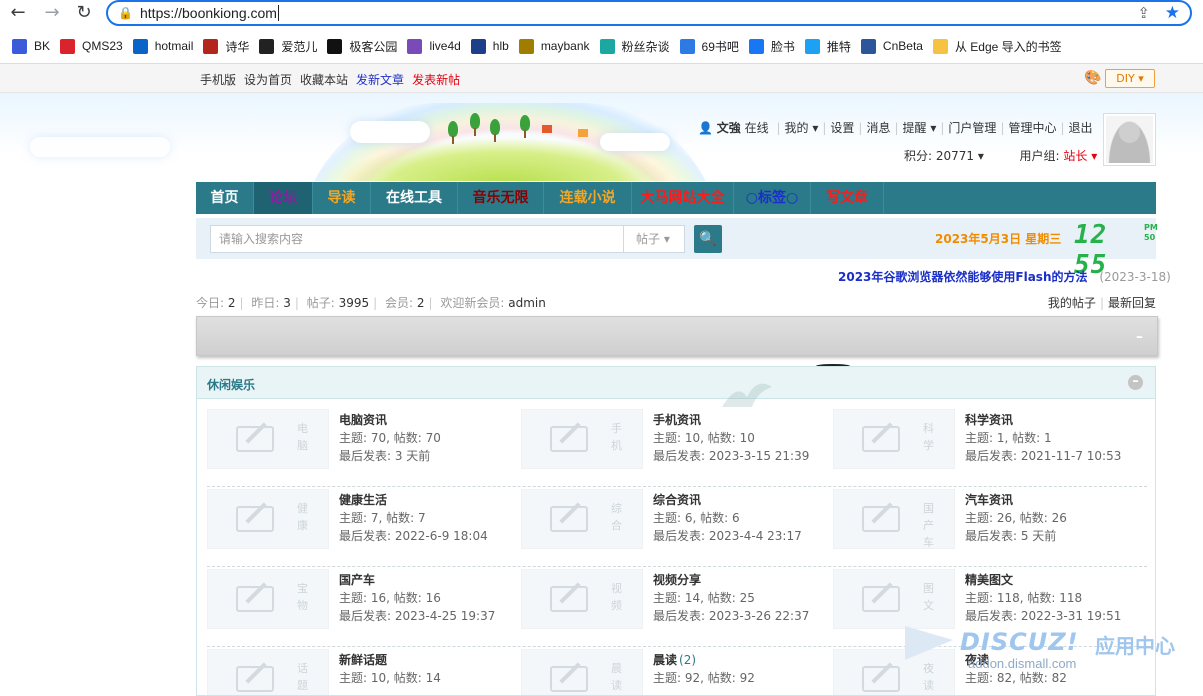 The width and height of the screenshot is (1203, 696). Describe the element at coordinates (920, 128) in the screenshot. I see `user-menu-item: 提醒 ▾` at that location.